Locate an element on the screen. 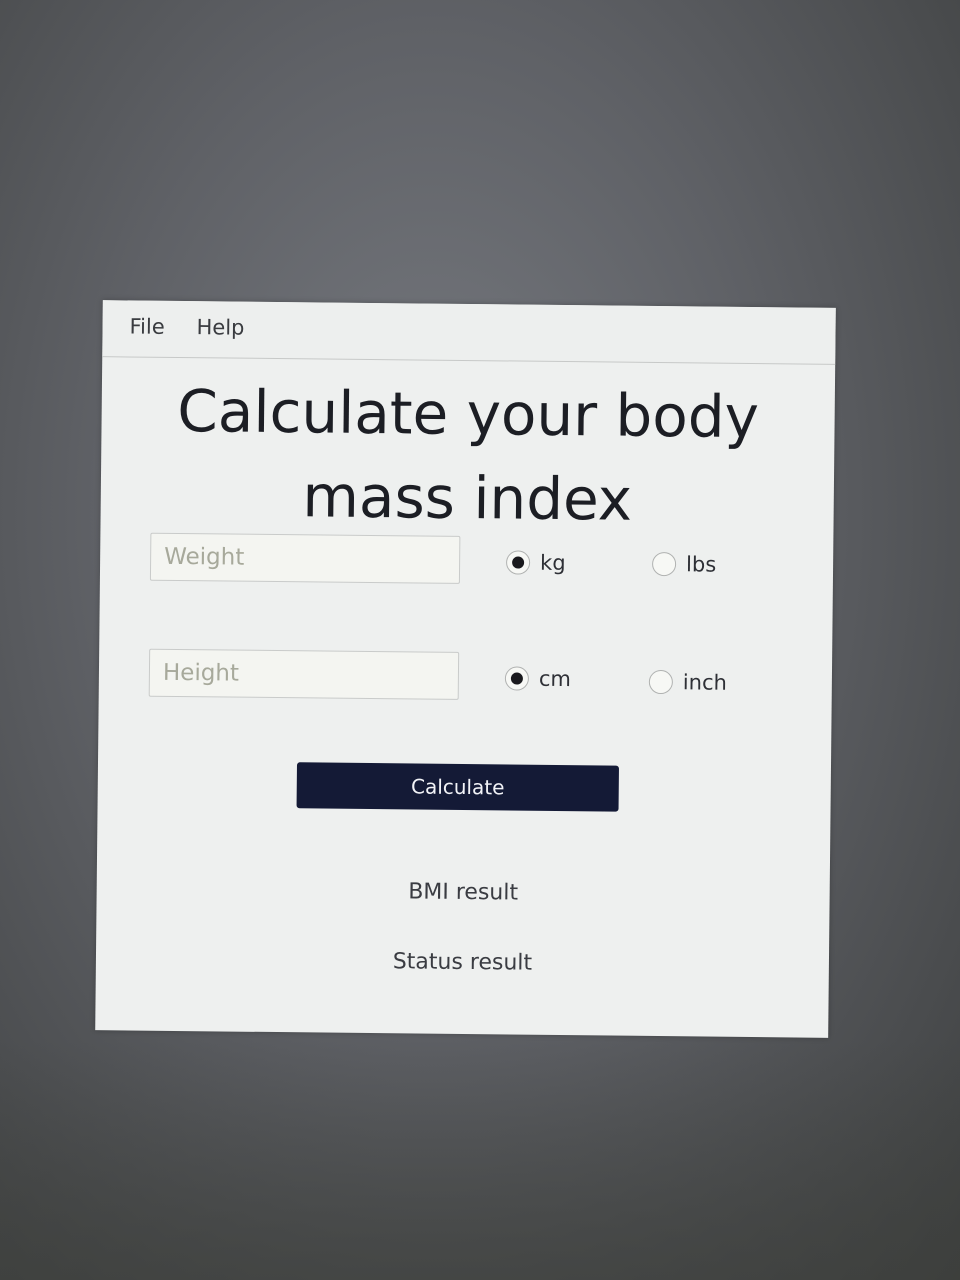  menu-bar: File Help is located at coordinates (469, 332).